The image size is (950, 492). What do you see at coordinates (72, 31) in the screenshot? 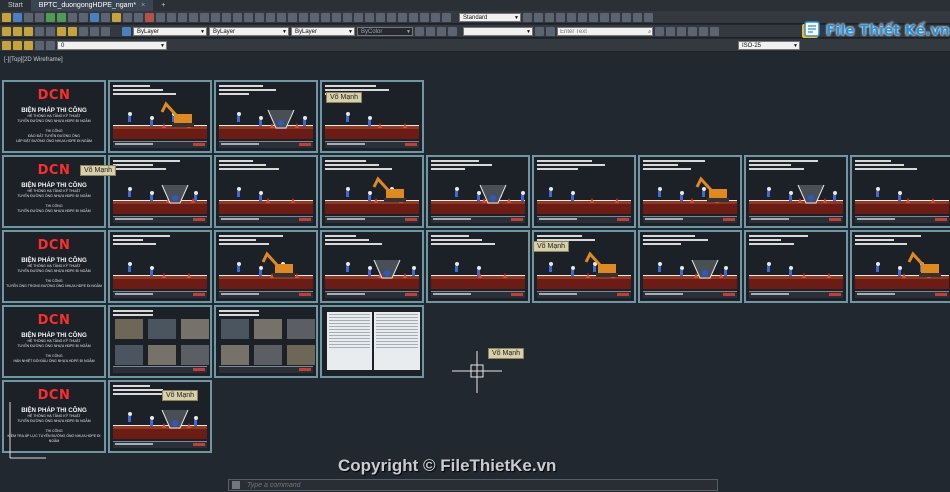
I see `layer-off-icon` at bounding box center [72, 31].